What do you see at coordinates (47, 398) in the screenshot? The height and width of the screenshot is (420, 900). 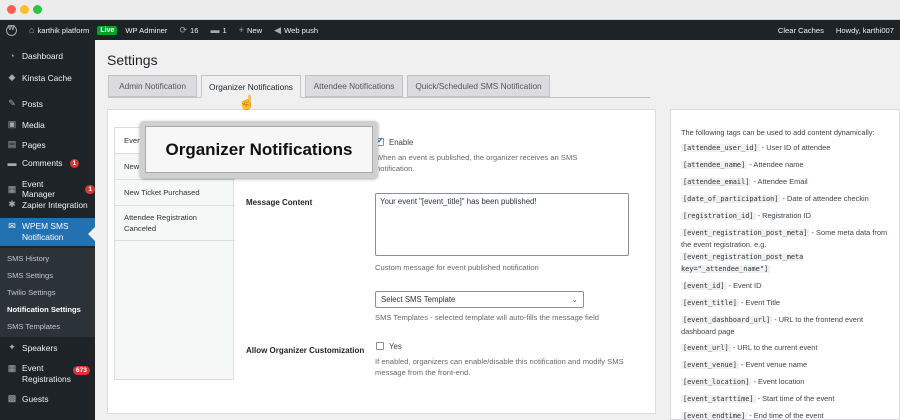 I see `sidebar-item-guests: ▩ Guests` at bounding box center [47, 398].